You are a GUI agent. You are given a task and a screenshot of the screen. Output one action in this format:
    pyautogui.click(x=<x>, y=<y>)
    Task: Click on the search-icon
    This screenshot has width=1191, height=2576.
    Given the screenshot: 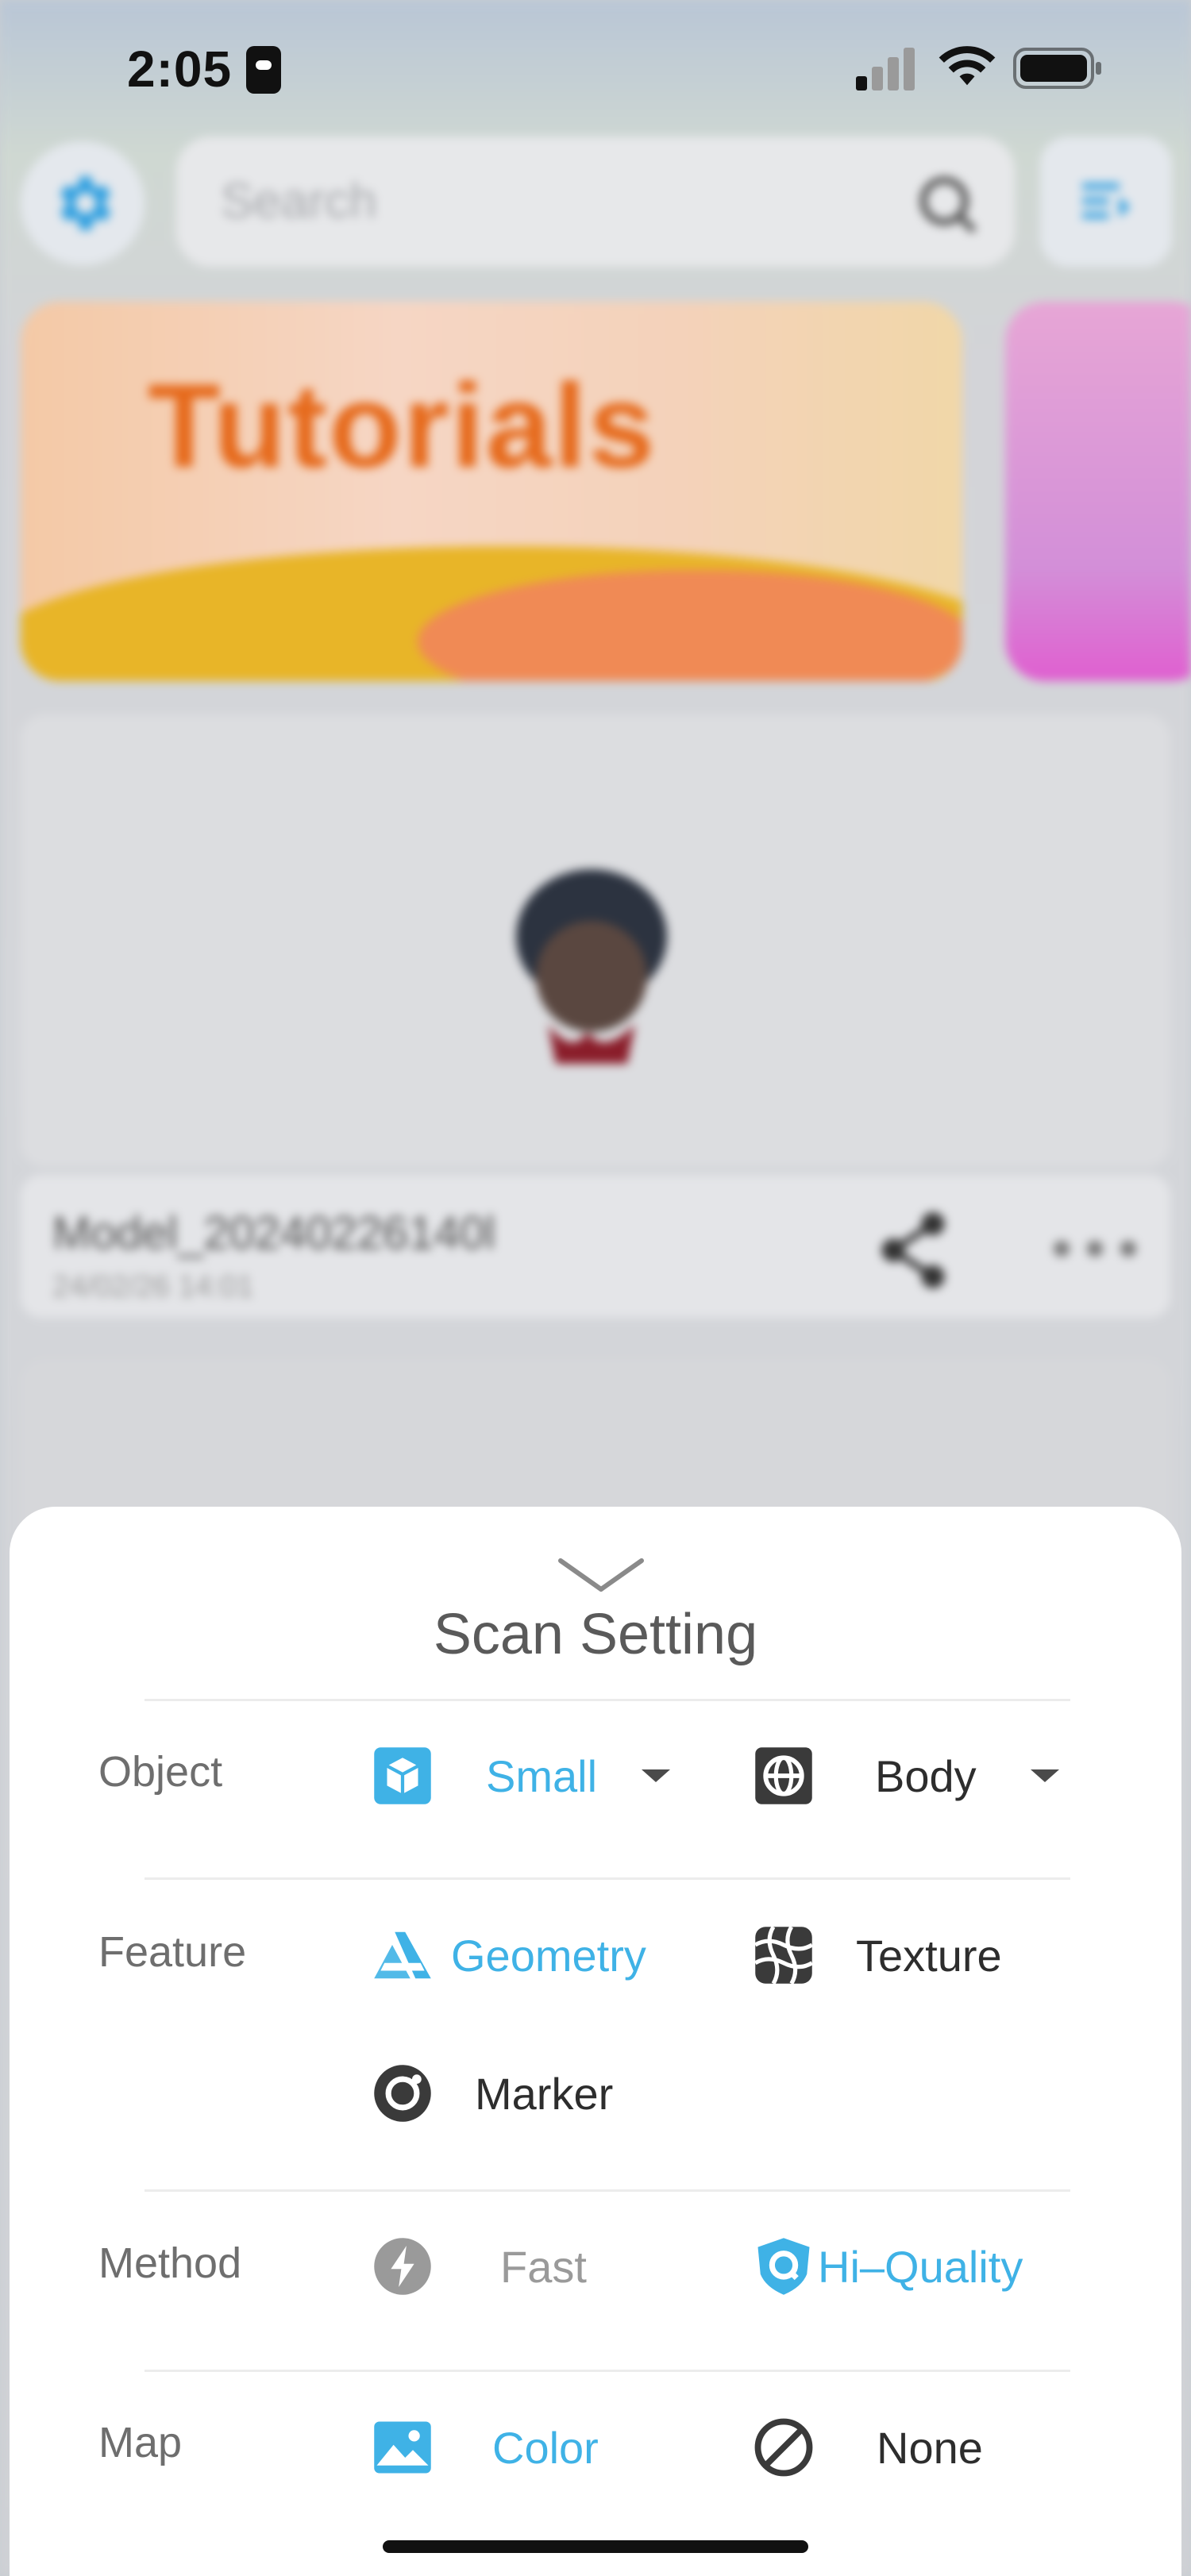 What is the action you would take?
    pyautogui.click(x=948, y=204)
    